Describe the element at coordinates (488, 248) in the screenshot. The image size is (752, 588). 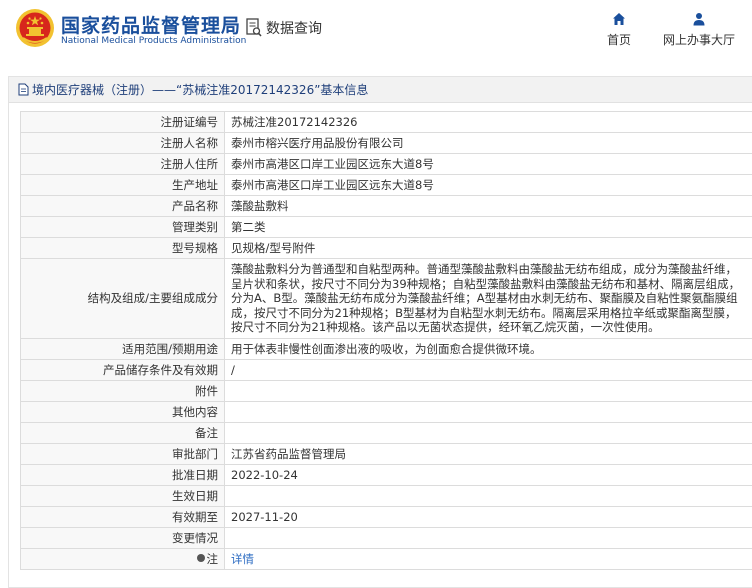
I see `row-value: 见规格/型号附件` at that location.